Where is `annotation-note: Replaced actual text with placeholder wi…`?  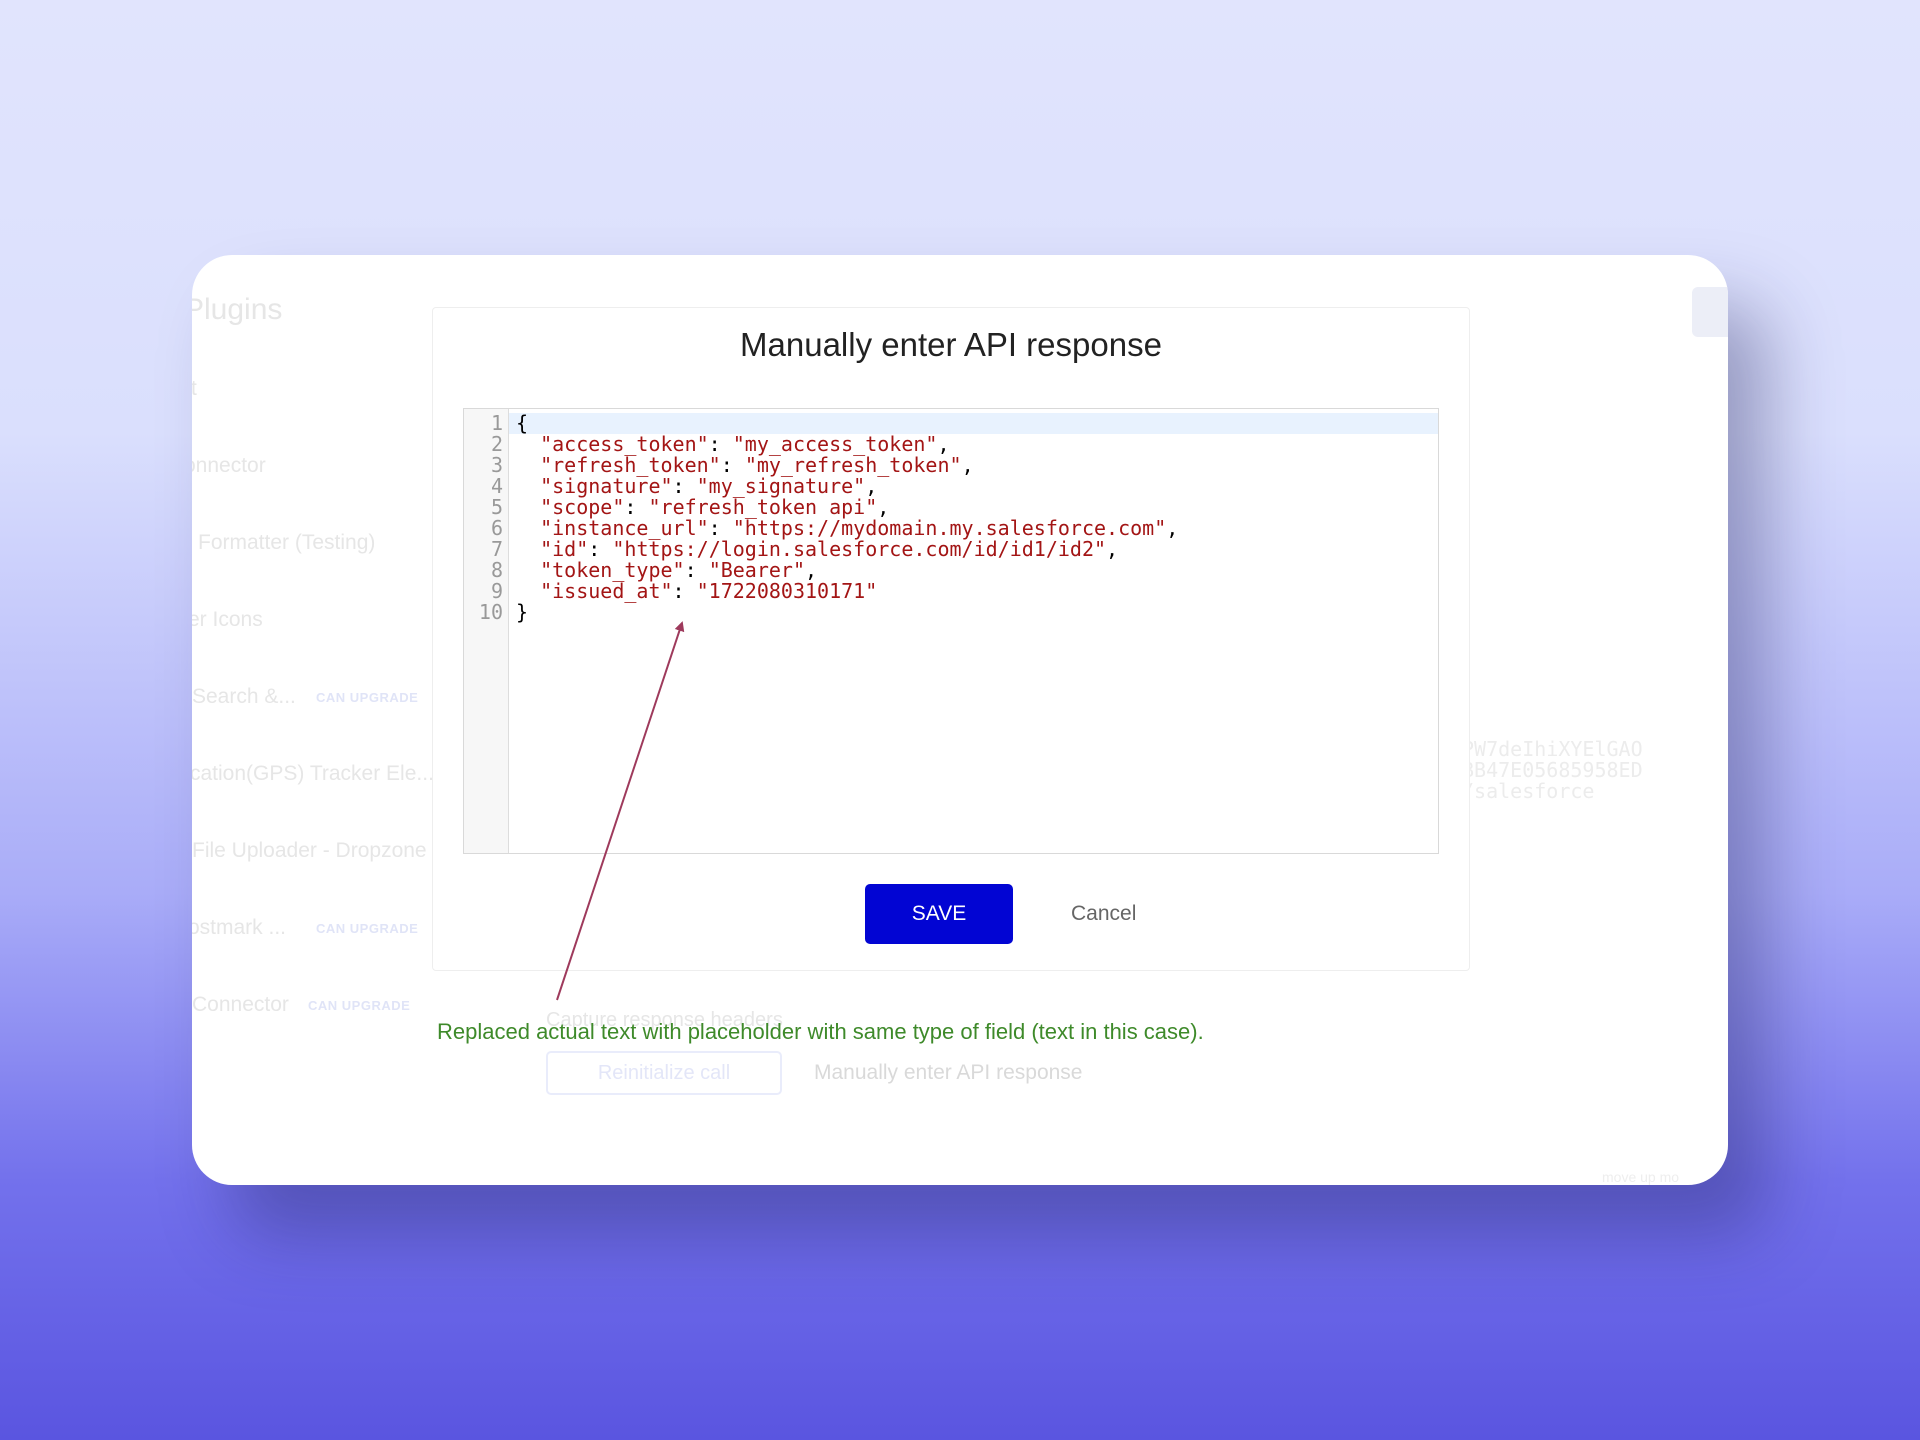 annotation-note: Replaced actual text with placeholder wi… is located at coordinates (820, 1031).